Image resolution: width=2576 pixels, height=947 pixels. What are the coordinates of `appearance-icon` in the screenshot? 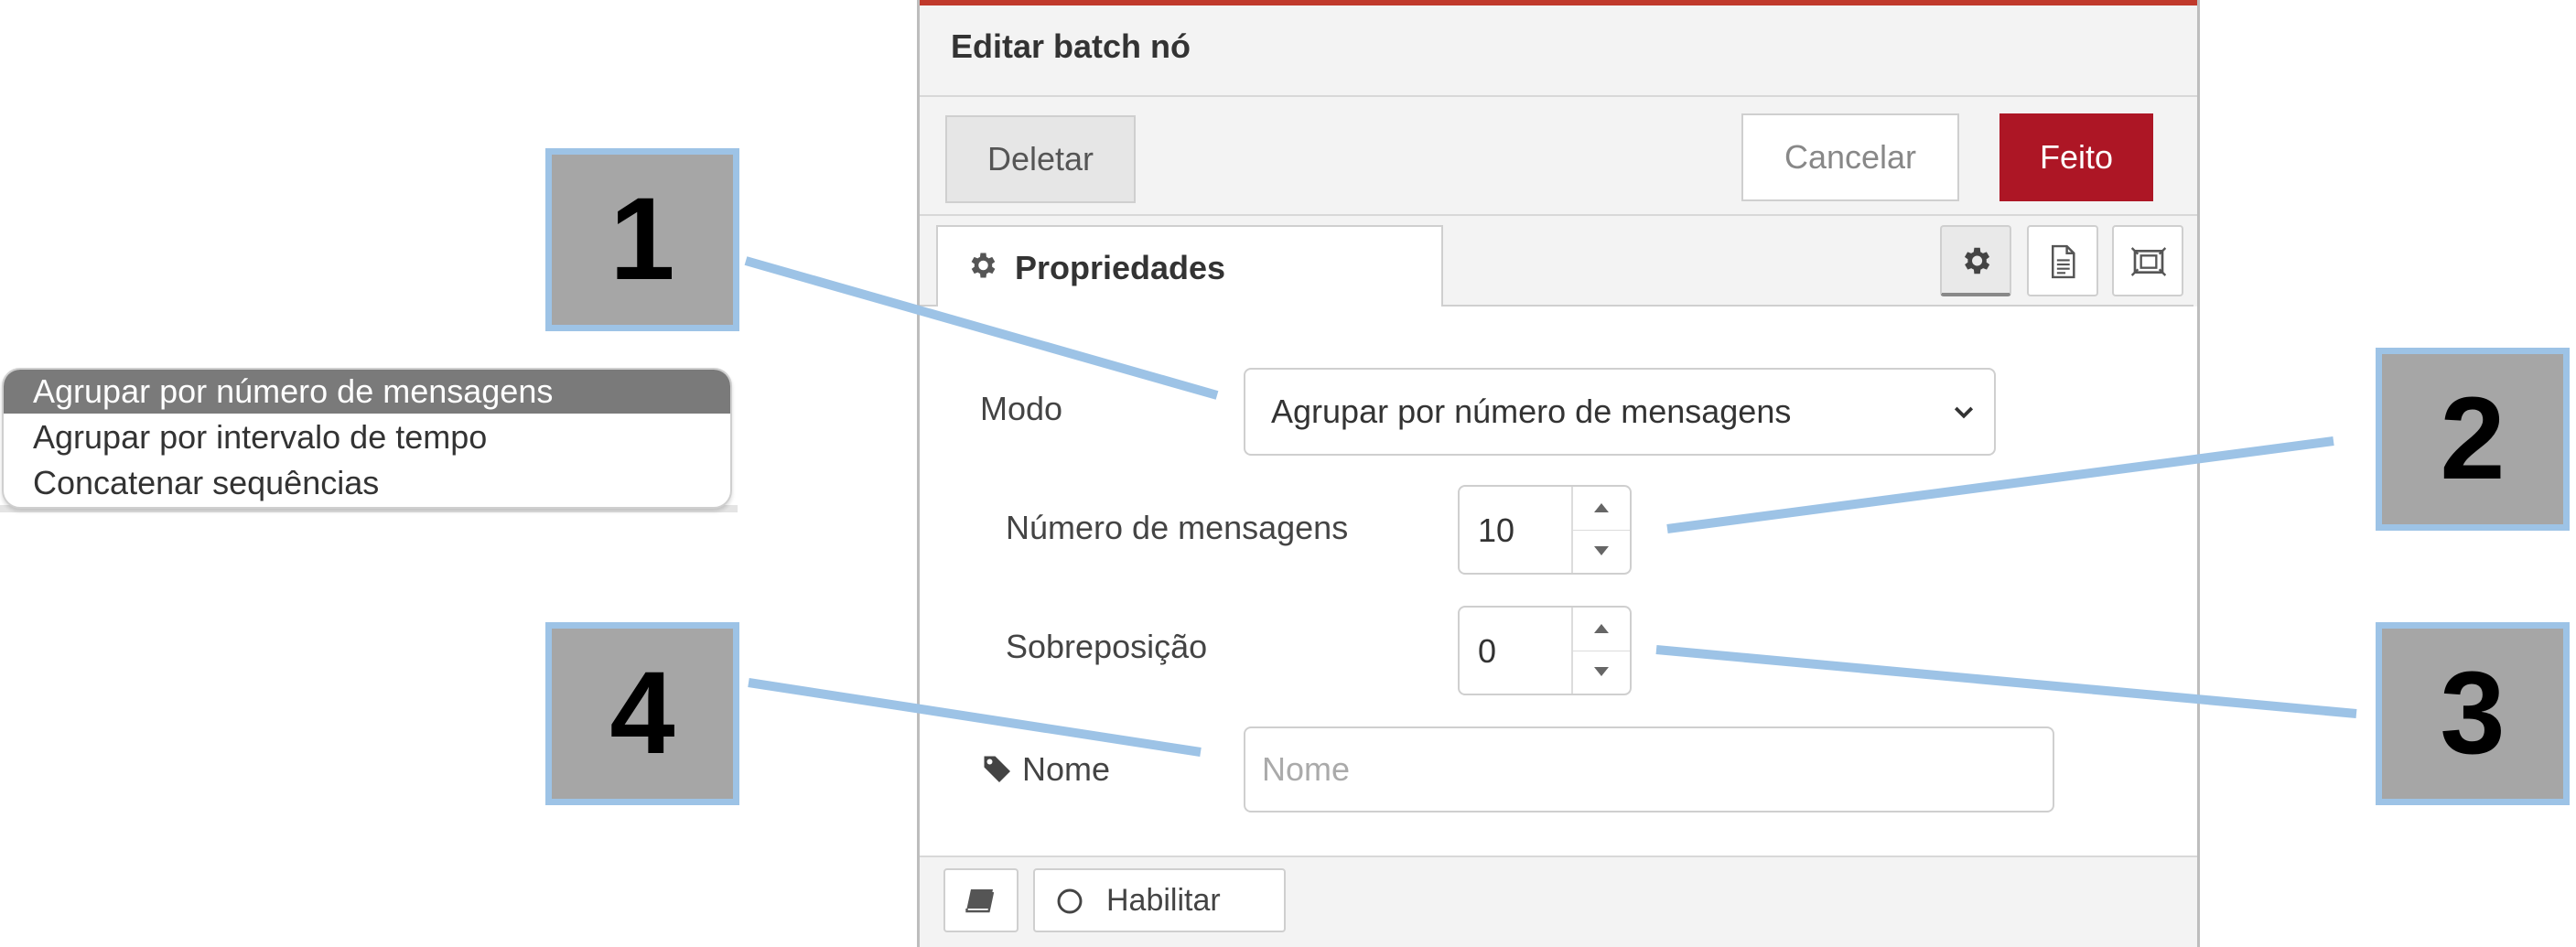 It's located at (2148, 261).